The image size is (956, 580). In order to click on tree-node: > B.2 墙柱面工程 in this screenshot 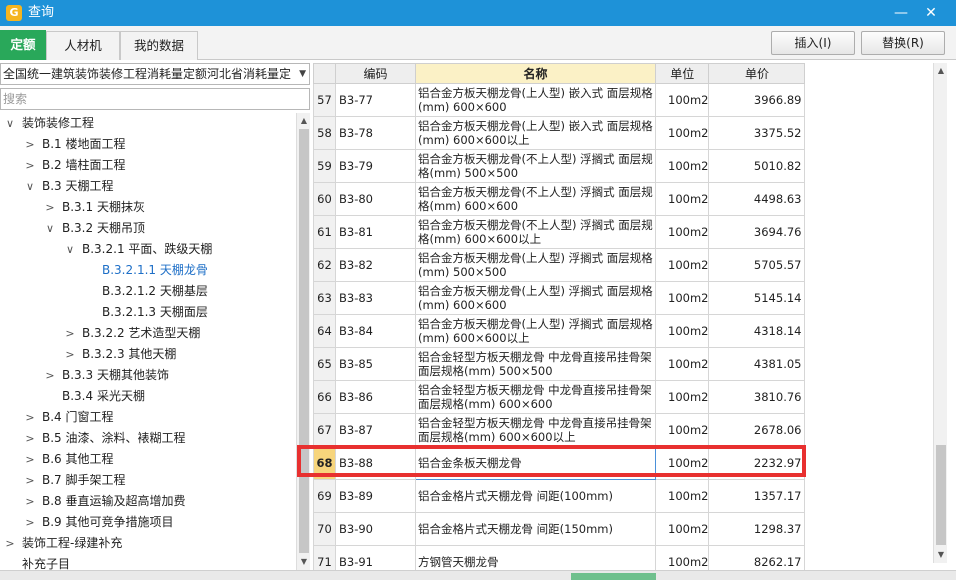, I will do `click(74, 165)`.